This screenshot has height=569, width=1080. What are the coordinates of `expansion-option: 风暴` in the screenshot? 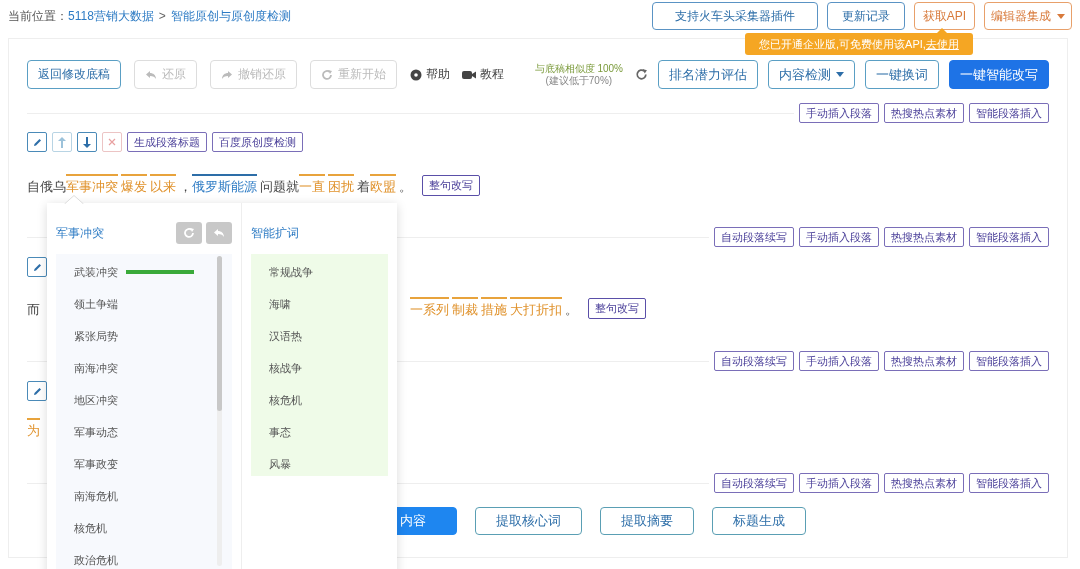 It's located at (280, 464).